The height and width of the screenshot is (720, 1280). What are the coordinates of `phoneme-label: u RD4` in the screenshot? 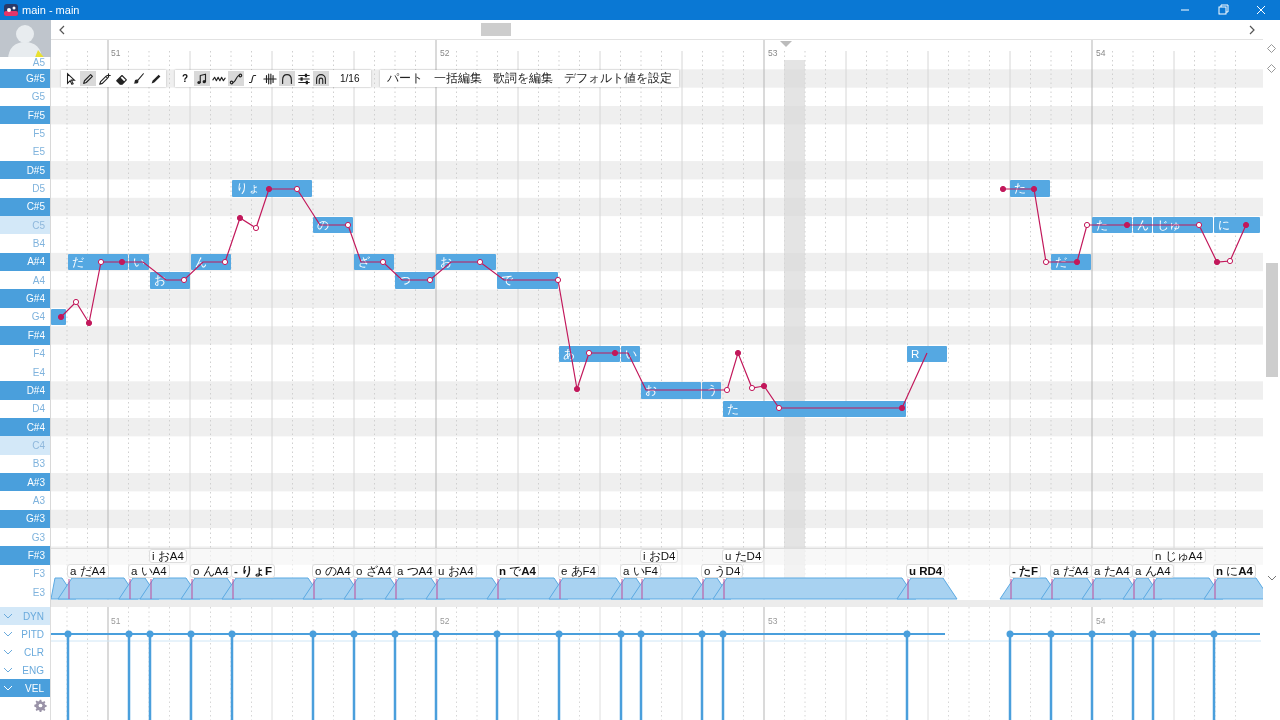 It's located at (926, 571).